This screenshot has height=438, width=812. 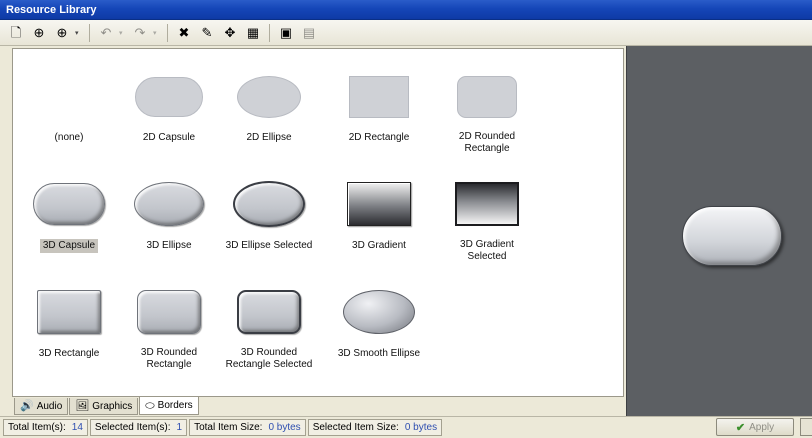 I want to click on ell2d-shape, so click(x=269, y=97).